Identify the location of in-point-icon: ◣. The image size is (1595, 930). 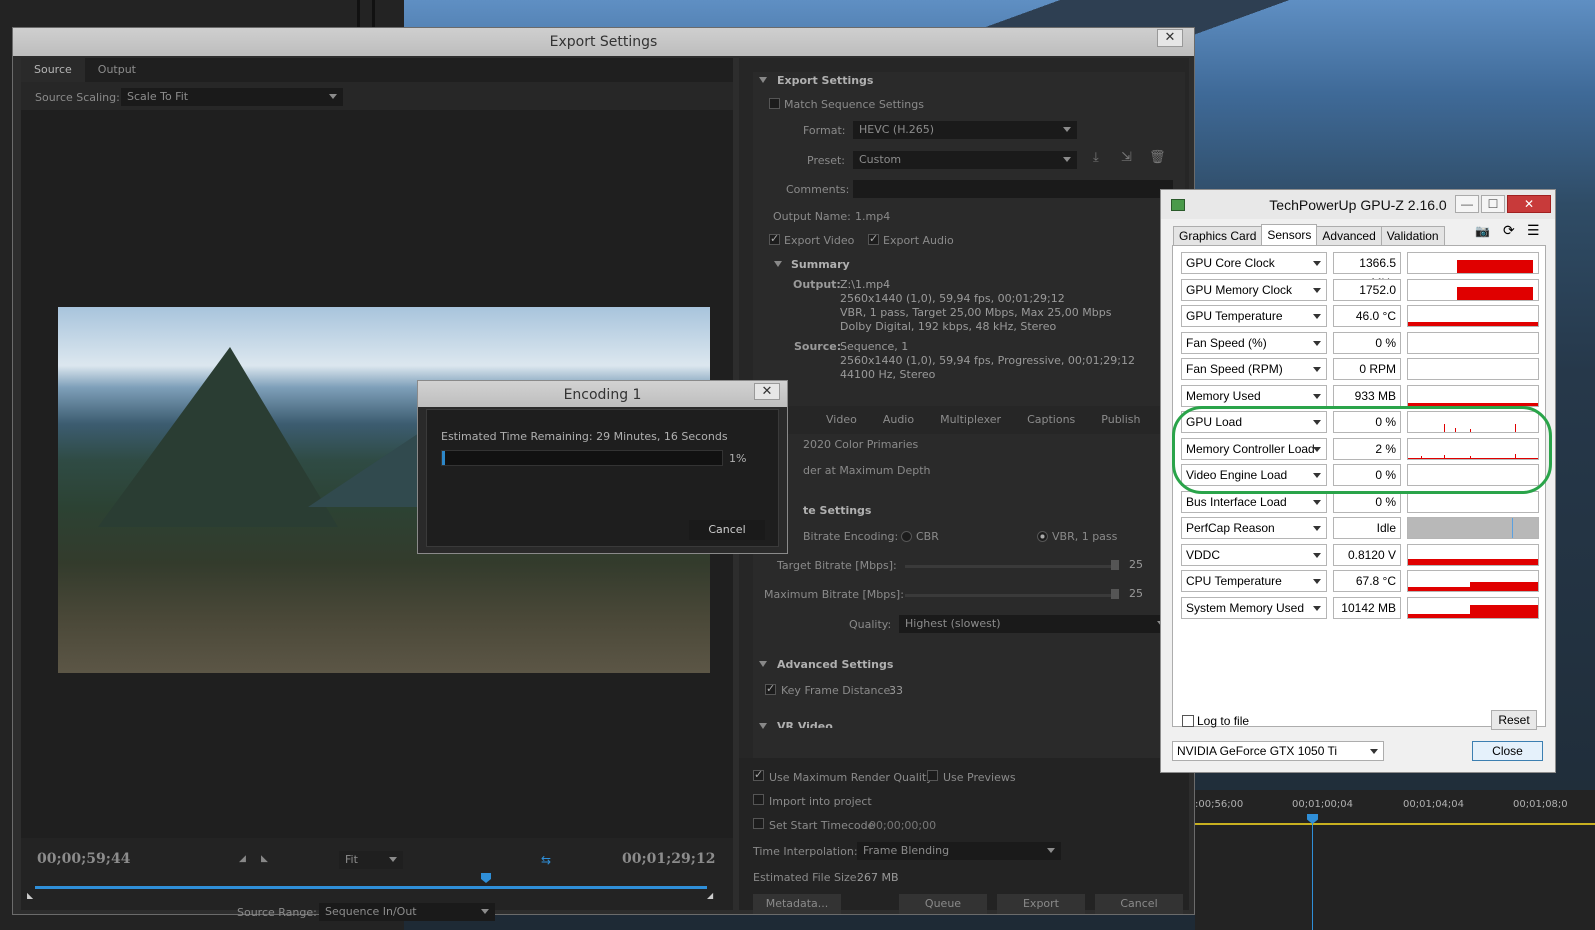
(30, 895).